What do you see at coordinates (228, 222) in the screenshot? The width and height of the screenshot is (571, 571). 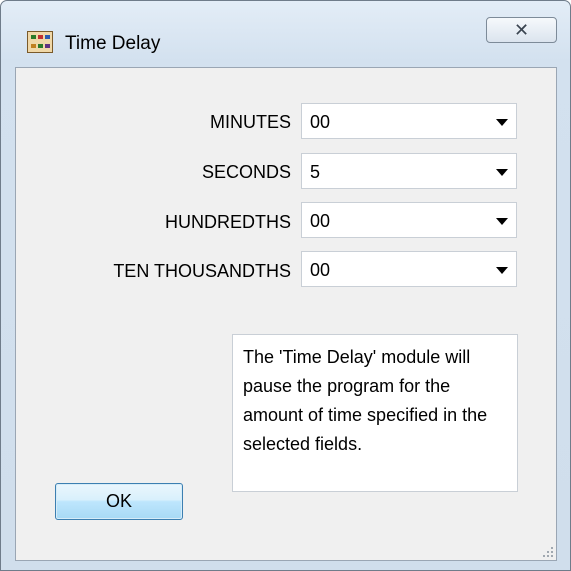 I see `hundredths-label: HUNDREDTHS` at bounding box center [228, 222].